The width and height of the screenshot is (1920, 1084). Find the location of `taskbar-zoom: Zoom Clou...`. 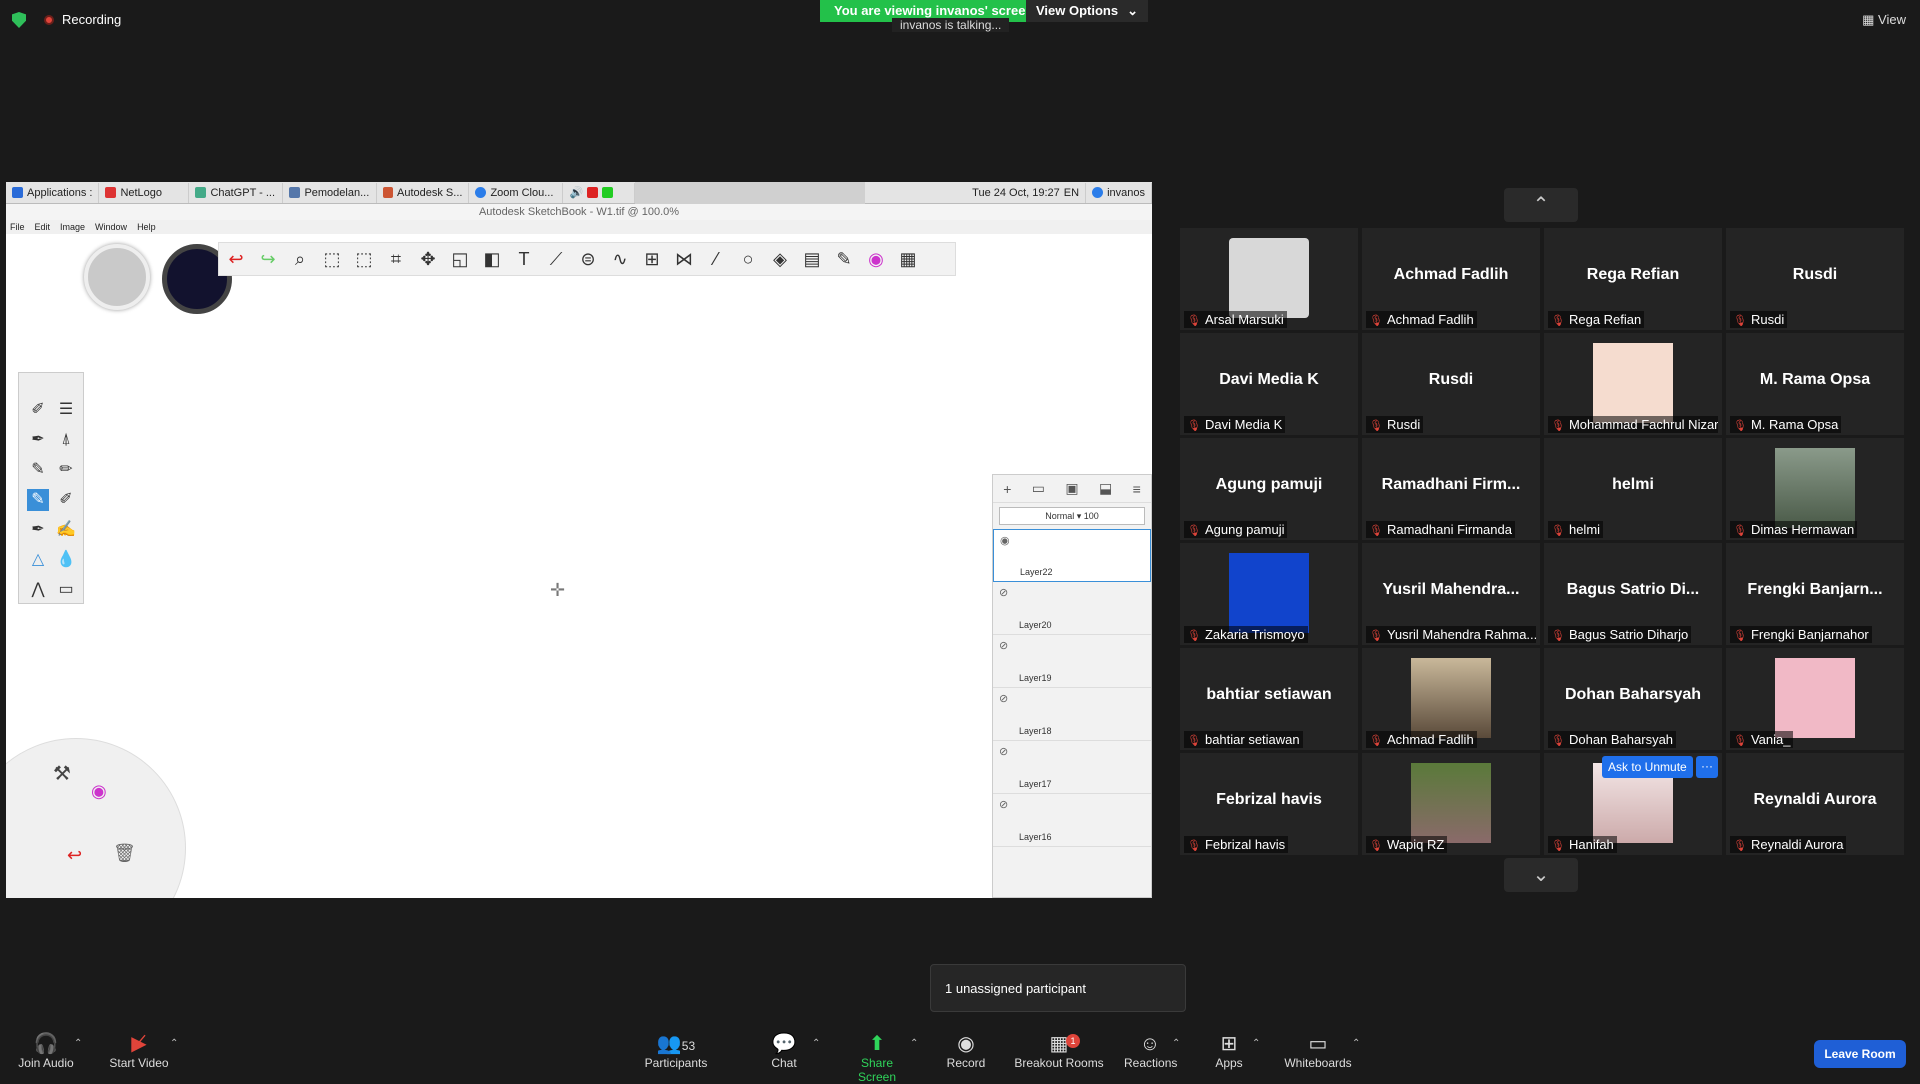

taskbar-zoom: Zoom Clou... is located at coordinates (516, 192).